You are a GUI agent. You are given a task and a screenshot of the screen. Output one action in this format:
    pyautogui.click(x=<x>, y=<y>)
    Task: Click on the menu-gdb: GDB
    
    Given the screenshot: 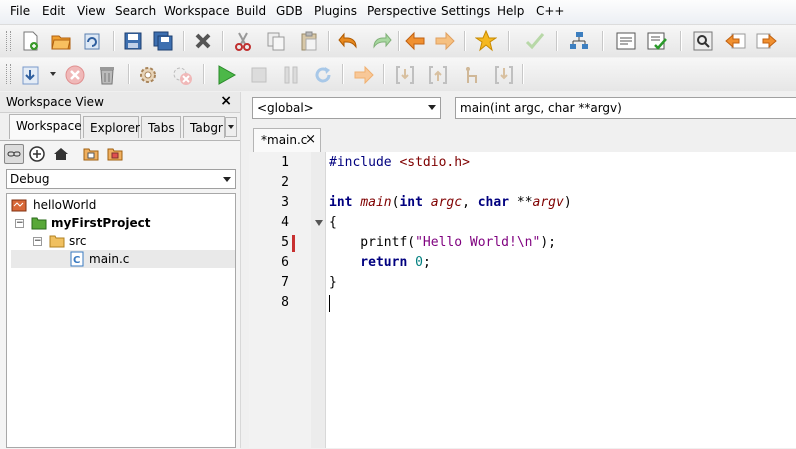 What is the action you would take?
    pyautogui.click(x=289, y=11)
    